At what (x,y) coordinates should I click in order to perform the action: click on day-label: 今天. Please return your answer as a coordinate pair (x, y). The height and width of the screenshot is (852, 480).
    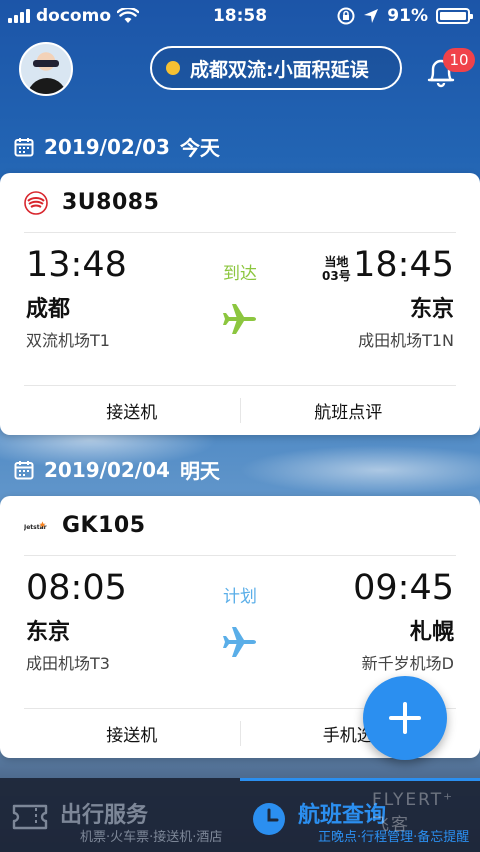
    Looking at the image, I should click on (199, 148).